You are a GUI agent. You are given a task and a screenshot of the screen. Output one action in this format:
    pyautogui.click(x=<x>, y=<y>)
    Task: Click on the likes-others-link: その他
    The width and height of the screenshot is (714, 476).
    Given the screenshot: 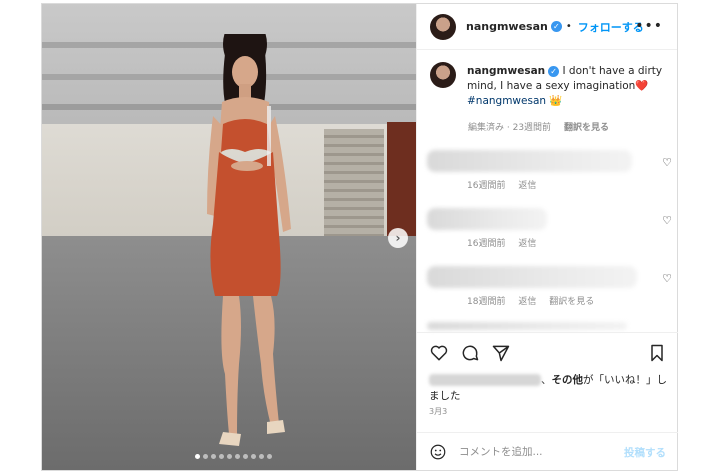 What is the action you would take?
    pyautogui.click(x=568, y=380)
    